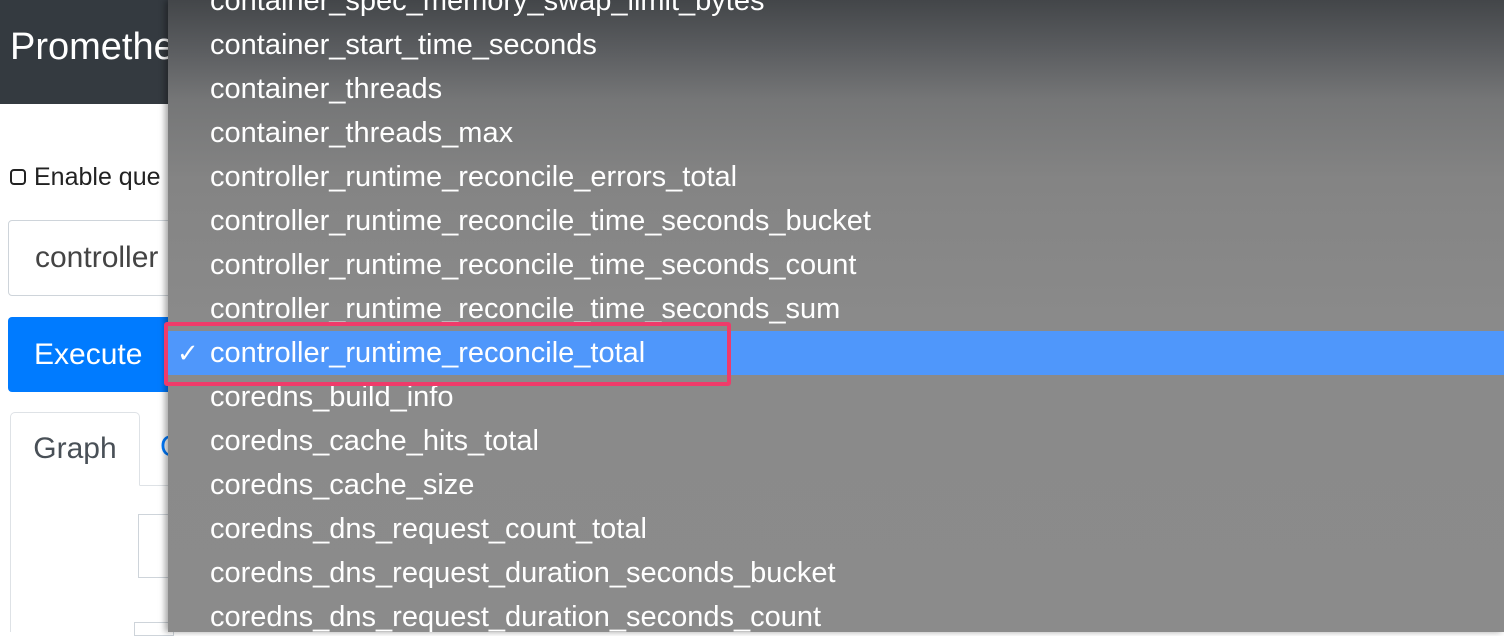  Describe the element at coordinates (836, 11) in the screenshot. I see `metric-option: container_spec_memory_swap_limit_bytes` at that location.